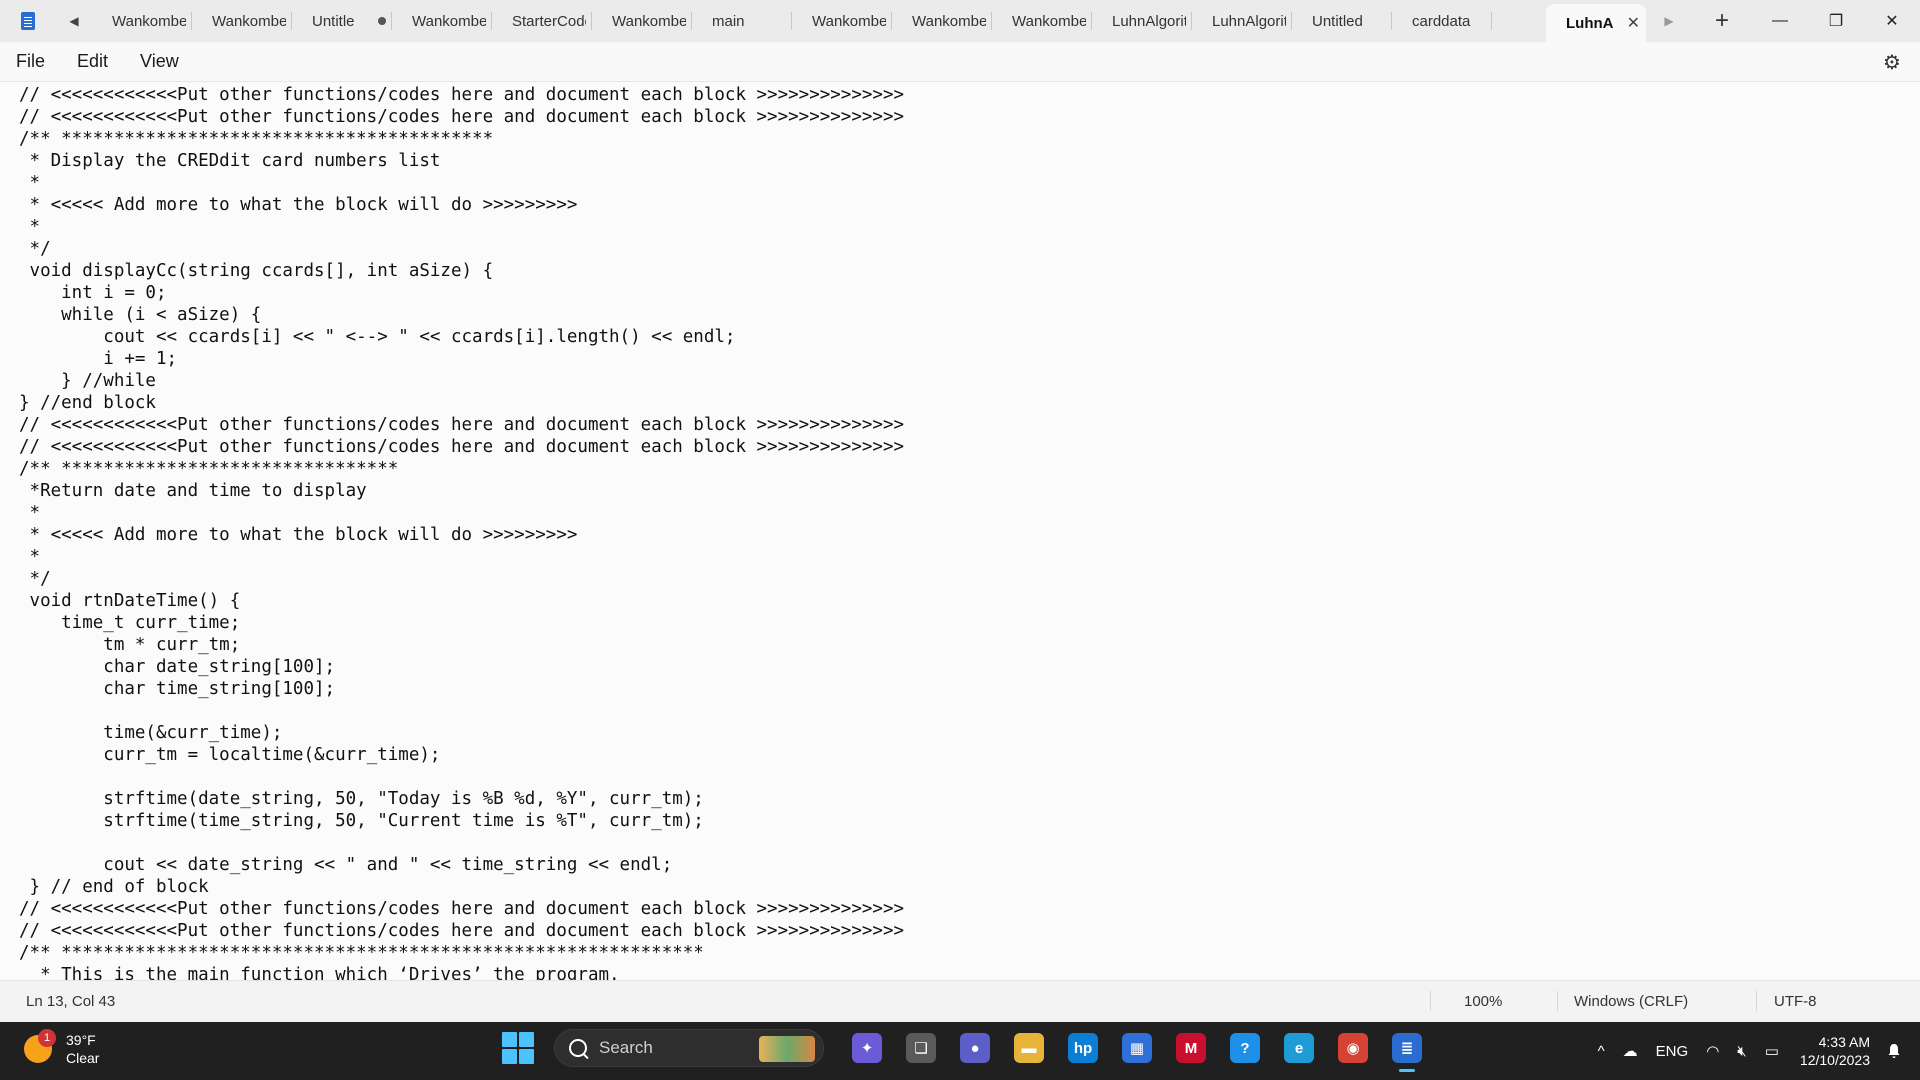 This screenshot has height=1080, width=1920. What do you see at coordinates (1672, 1051) in the screenshot?
I see `language-indicator: ENG` at bounding box center [1672, 1051].